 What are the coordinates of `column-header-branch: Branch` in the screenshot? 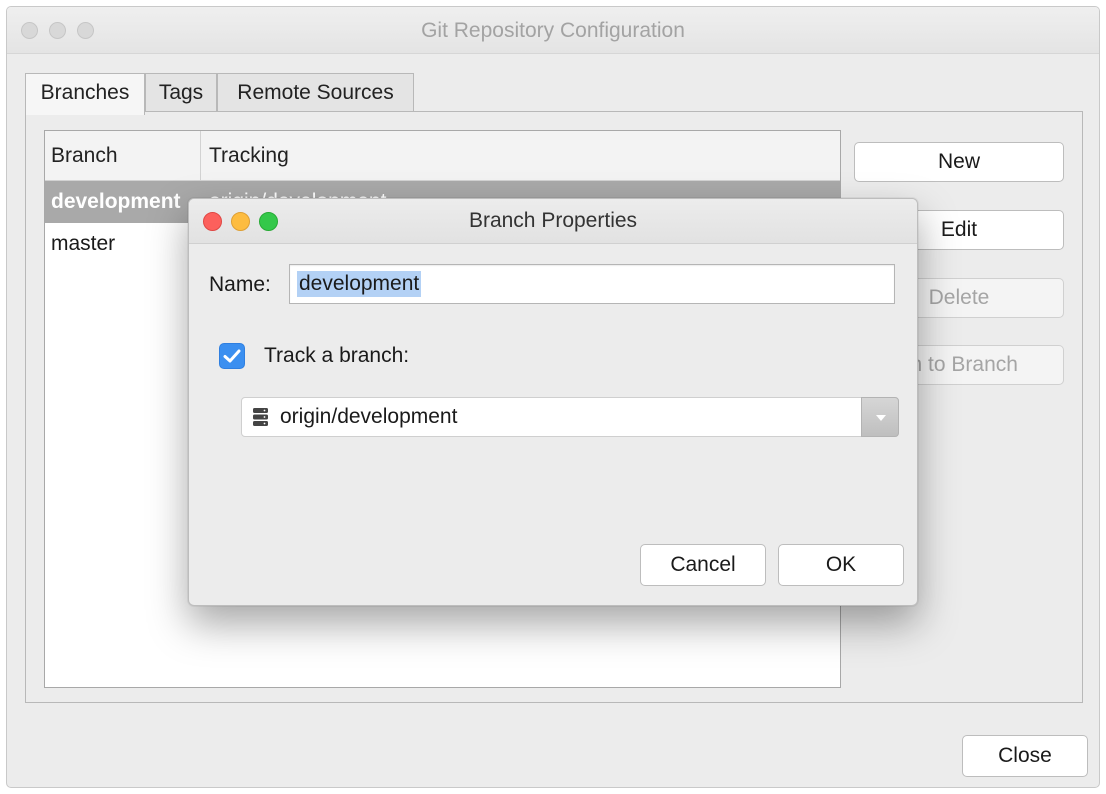 It's located at (84, 156).